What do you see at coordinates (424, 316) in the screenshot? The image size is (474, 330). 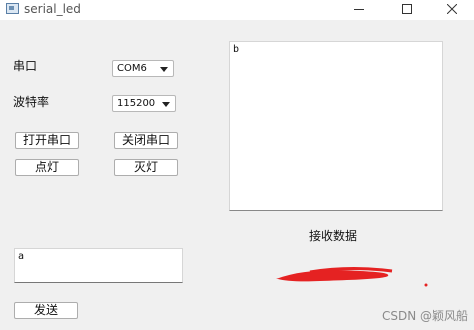 I see `watermark: CSDN @颖风船` at bounding box center [424, 316].